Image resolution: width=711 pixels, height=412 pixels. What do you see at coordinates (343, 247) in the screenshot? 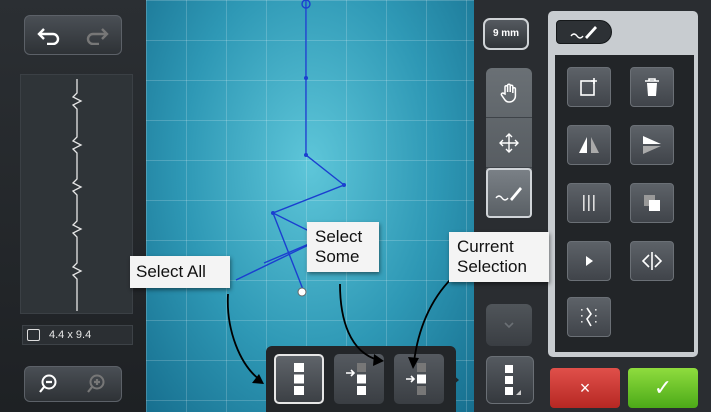
I see `select-some-callout: Select Some` at bounding box center [343, 247].